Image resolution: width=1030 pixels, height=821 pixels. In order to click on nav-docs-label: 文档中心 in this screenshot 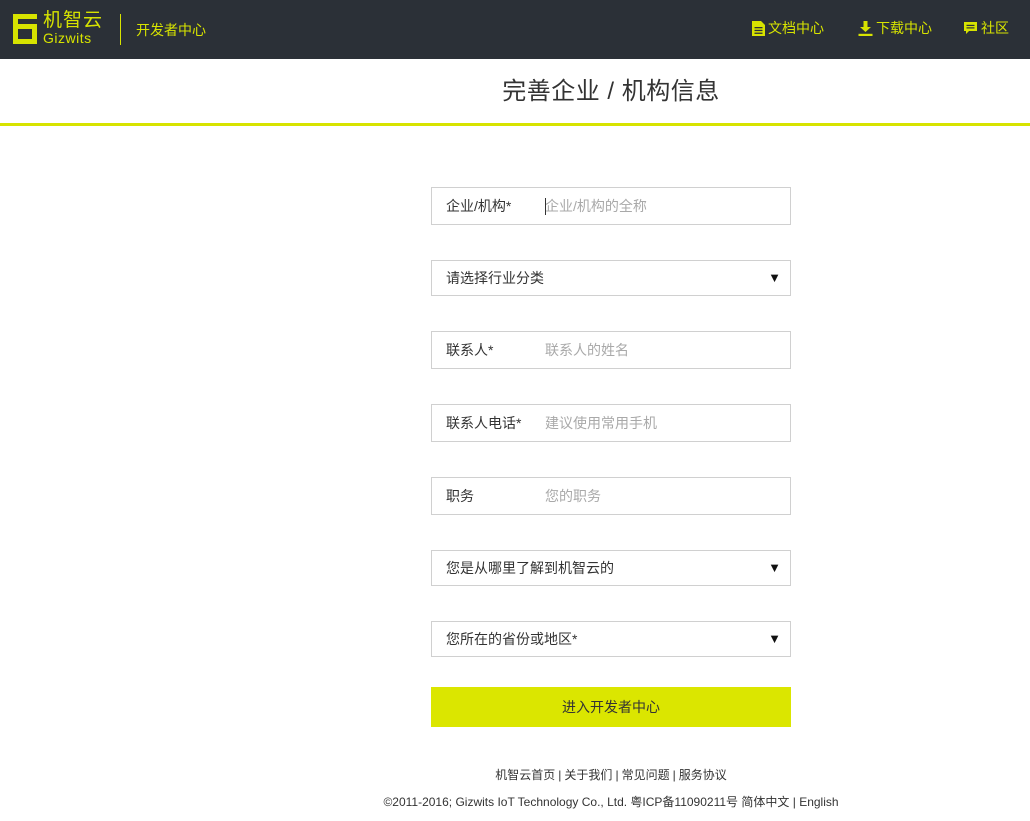, I will do `click(796, 28)`.